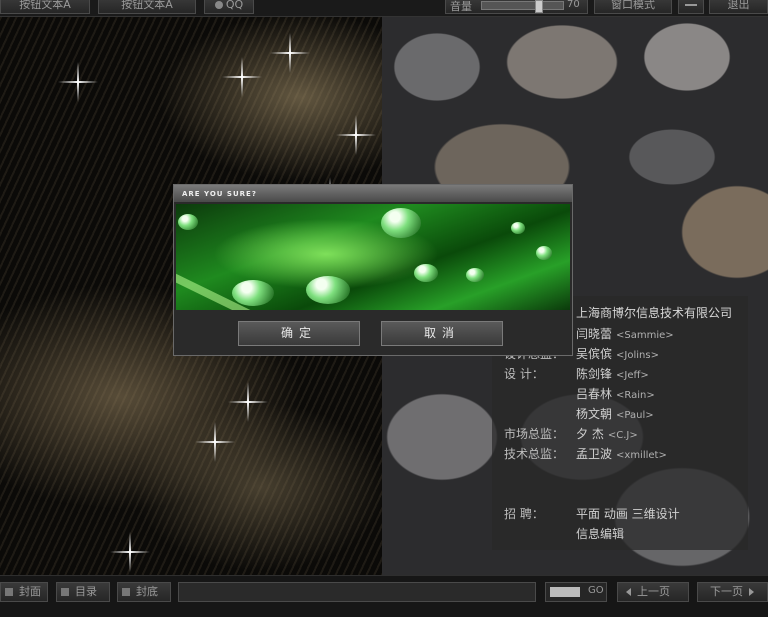 Image resolution: width=768 pixels, height=617 pixels. What do you see at coordinates (633, 7) in the screenshot?
I see `window-mode-button: 窗口模式` at bounding box center [633, 7].